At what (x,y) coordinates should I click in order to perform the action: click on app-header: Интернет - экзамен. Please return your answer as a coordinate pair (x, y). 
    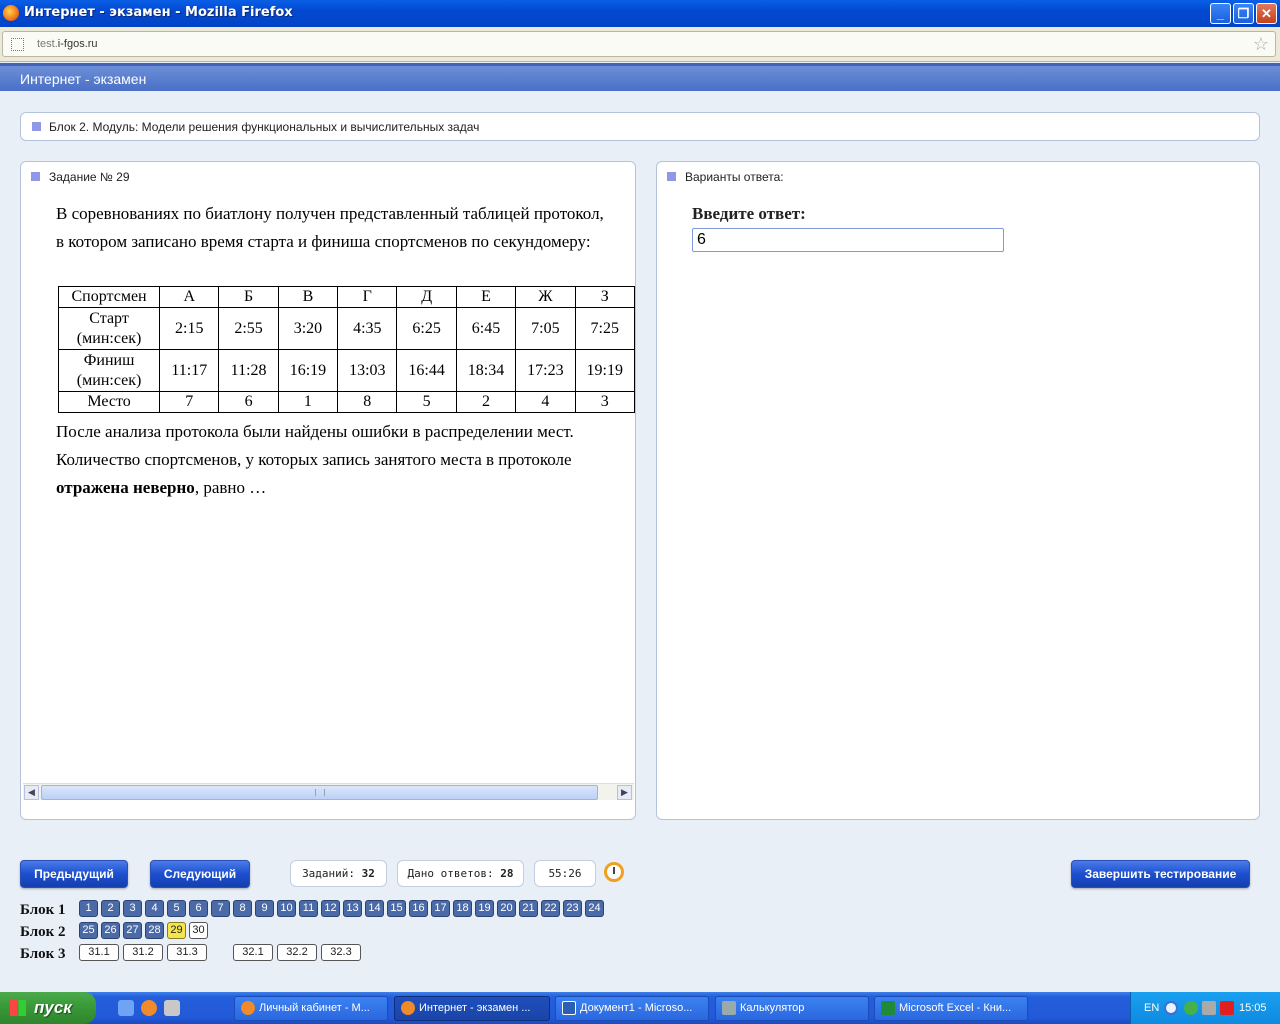
    Looking at the image, I should click on (640, 77).